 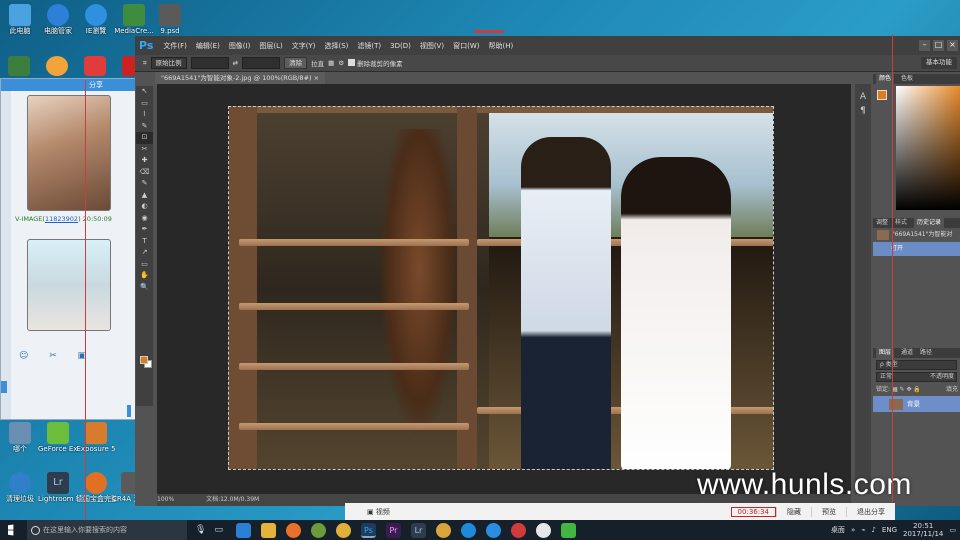 What do you see at coordinates (144, 219) in the screenshot?
I see `stamp-tool-icon: ◉` at bounding box center [144, 219].